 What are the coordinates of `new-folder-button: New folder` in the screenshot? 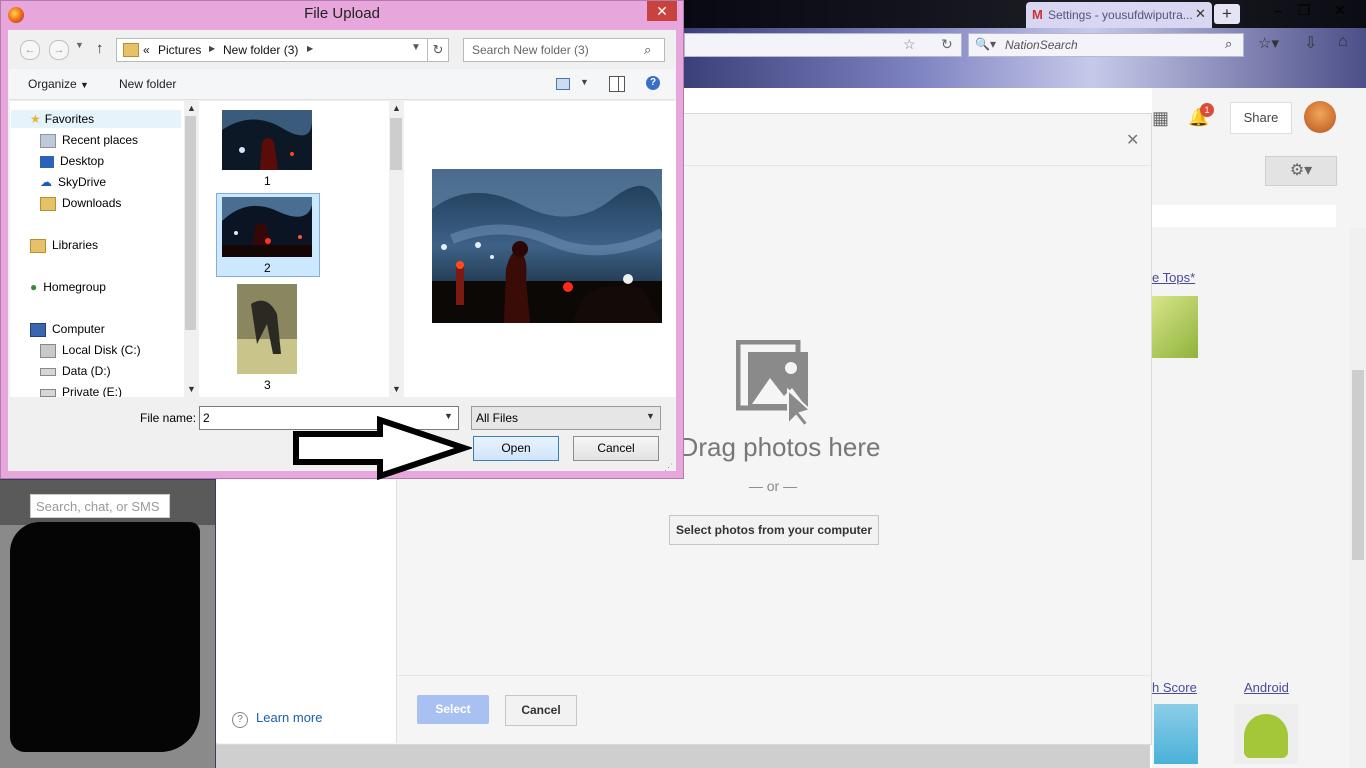 It's located at (147, 84).